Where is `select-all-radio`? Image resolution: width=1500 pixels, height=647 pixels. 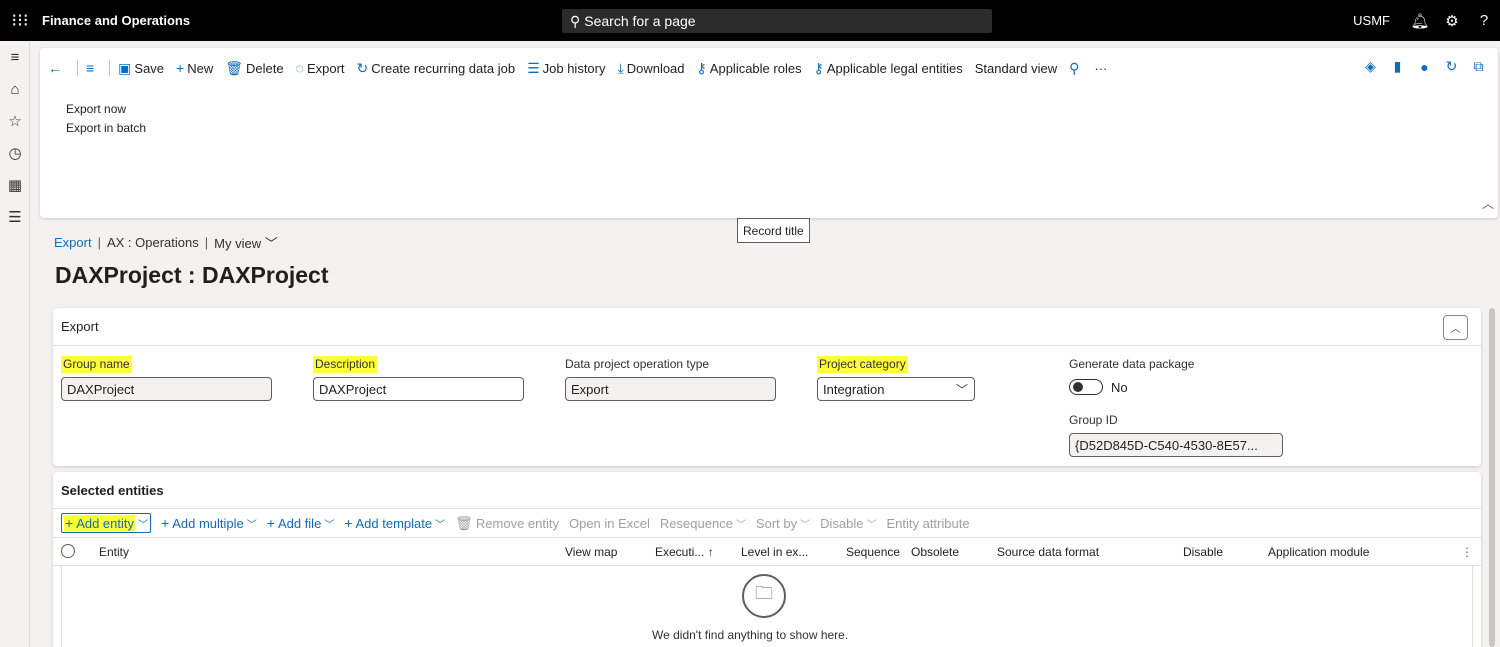
select-all-radio is located at coordinates (68, 551).